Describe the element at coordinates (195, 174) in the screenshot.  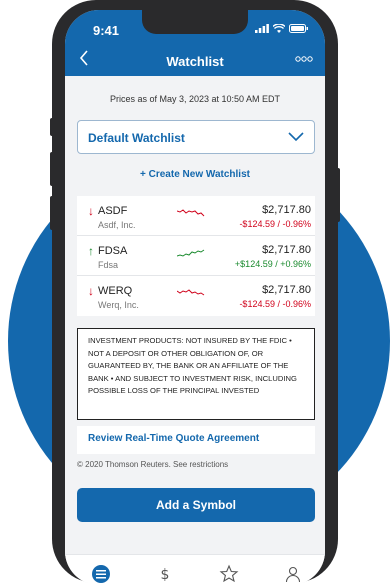
I see `create-watchlist-link: + Create New Watchlist` at that location.